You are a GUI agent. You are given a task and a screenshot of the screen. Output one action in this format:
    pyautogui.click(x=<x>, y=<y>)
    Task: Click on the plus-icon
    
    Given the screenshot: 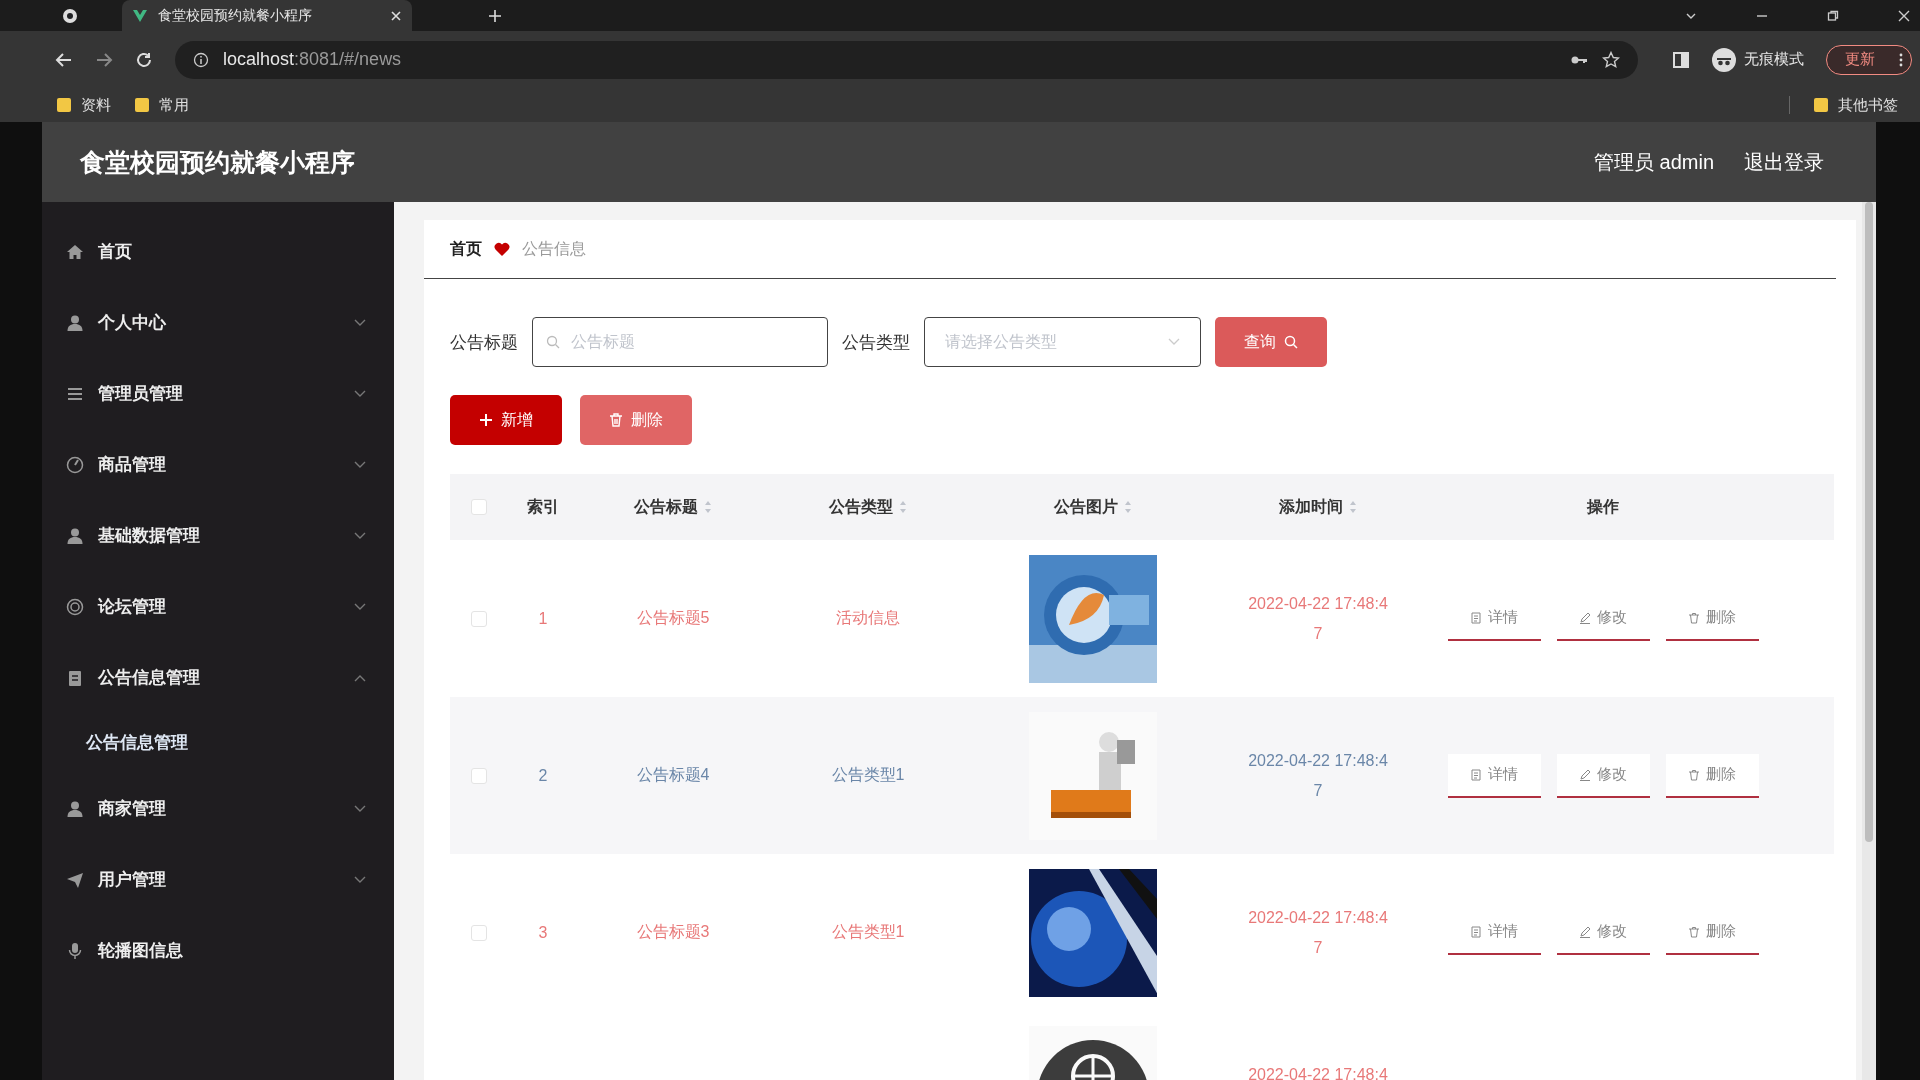 What is the action you would take?
    pyautogui.click(x=486, y=420)
    